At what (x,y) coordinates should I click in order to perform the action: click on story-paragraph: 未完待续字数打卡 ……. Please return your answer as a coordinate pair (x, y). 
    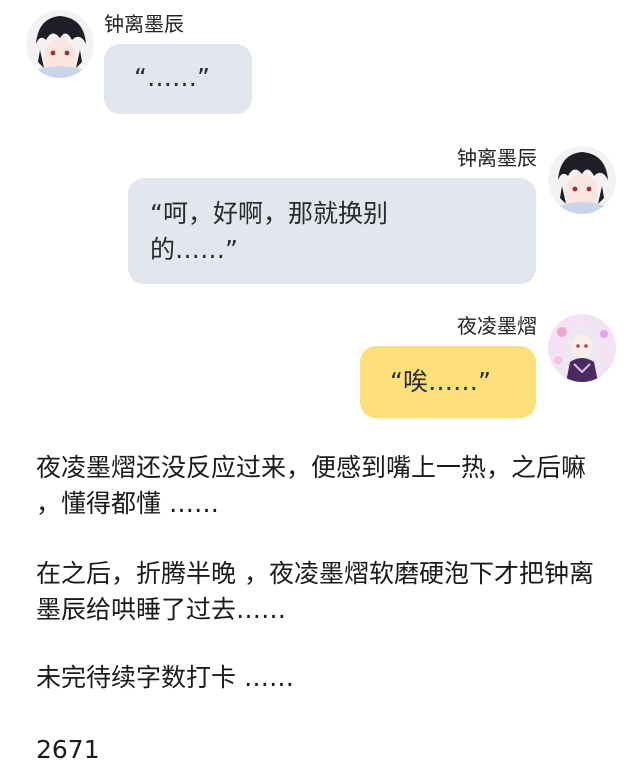
    Looking at the image, I should click on (165, 677).